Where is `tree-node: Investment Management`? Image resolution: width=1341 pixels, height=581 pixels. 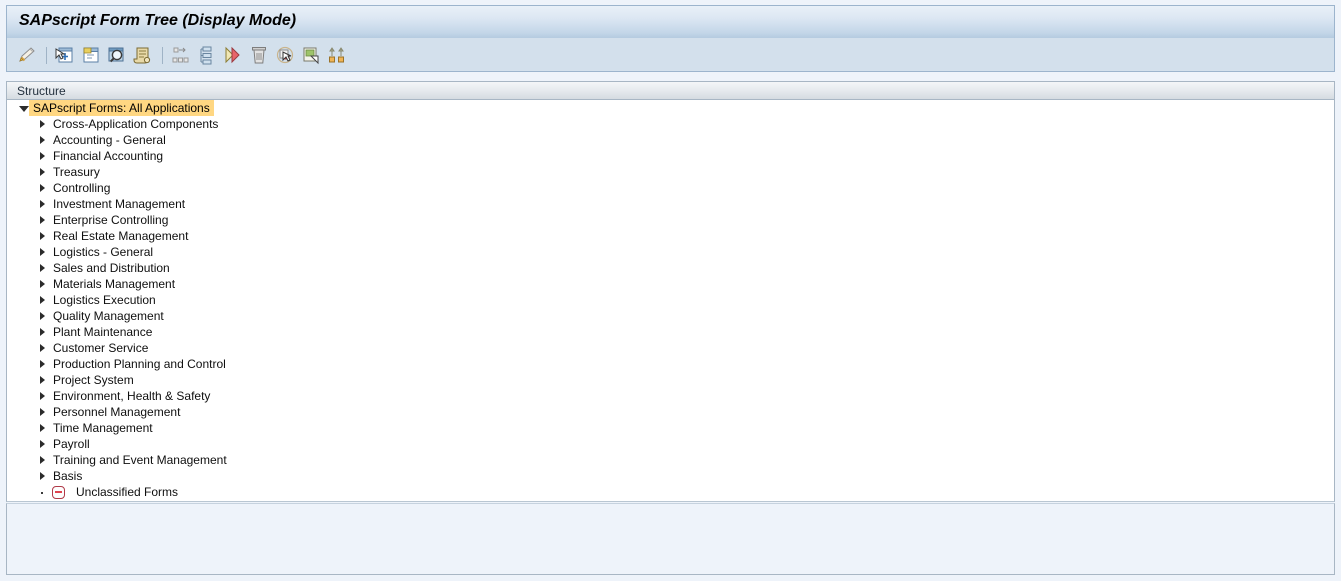
tree-node: Investment Management is located at coordinates (670, 204).